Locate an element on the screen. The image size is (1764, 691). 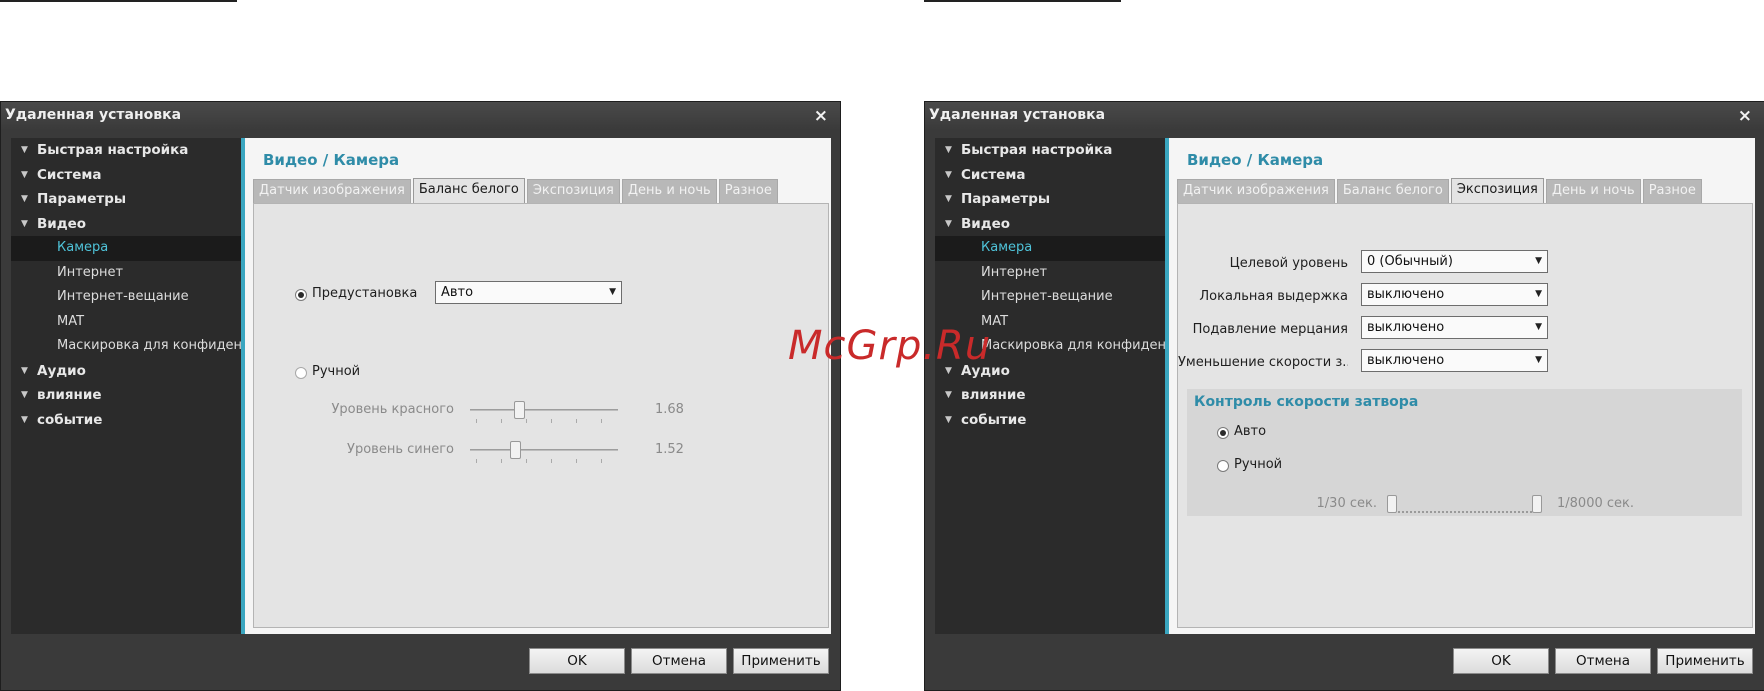
manual-label: Ручной is located at coordinates (336, 371).